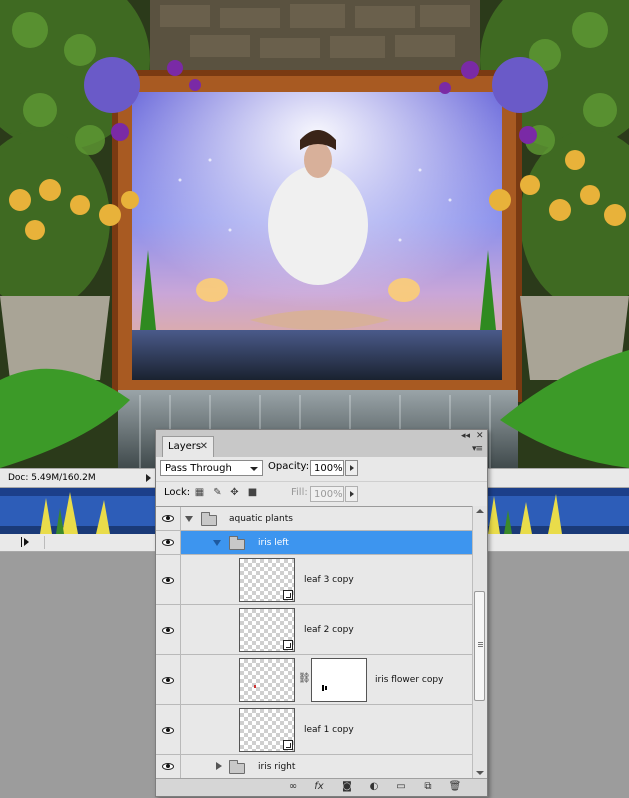 The image size is (629, 798). I want to click on link-icon: ∞, so click(293, 787).